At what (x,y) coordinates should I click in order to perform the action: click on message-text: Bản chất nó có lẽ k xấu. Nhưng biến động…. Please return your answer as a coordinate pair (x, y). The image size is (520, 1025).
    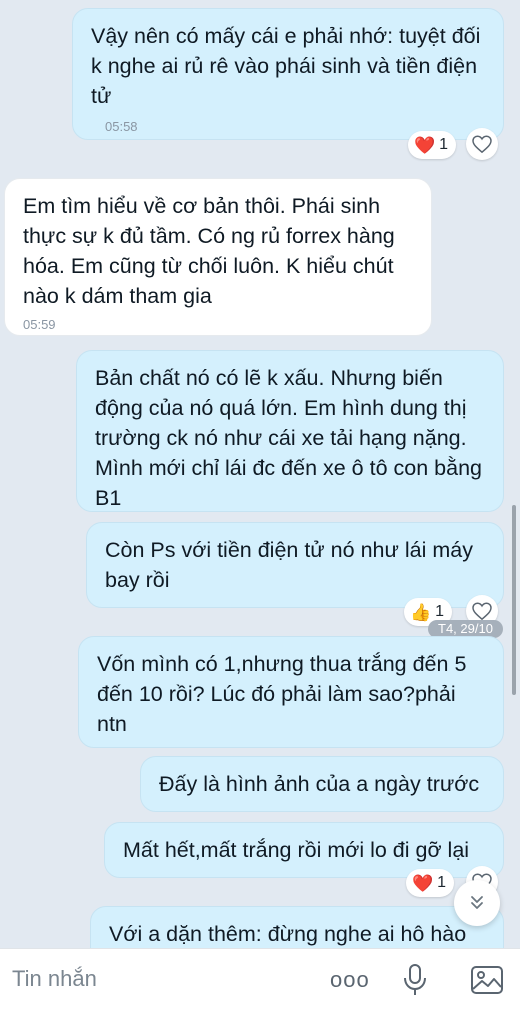
    Looking at the image, I should click on (288, 438).